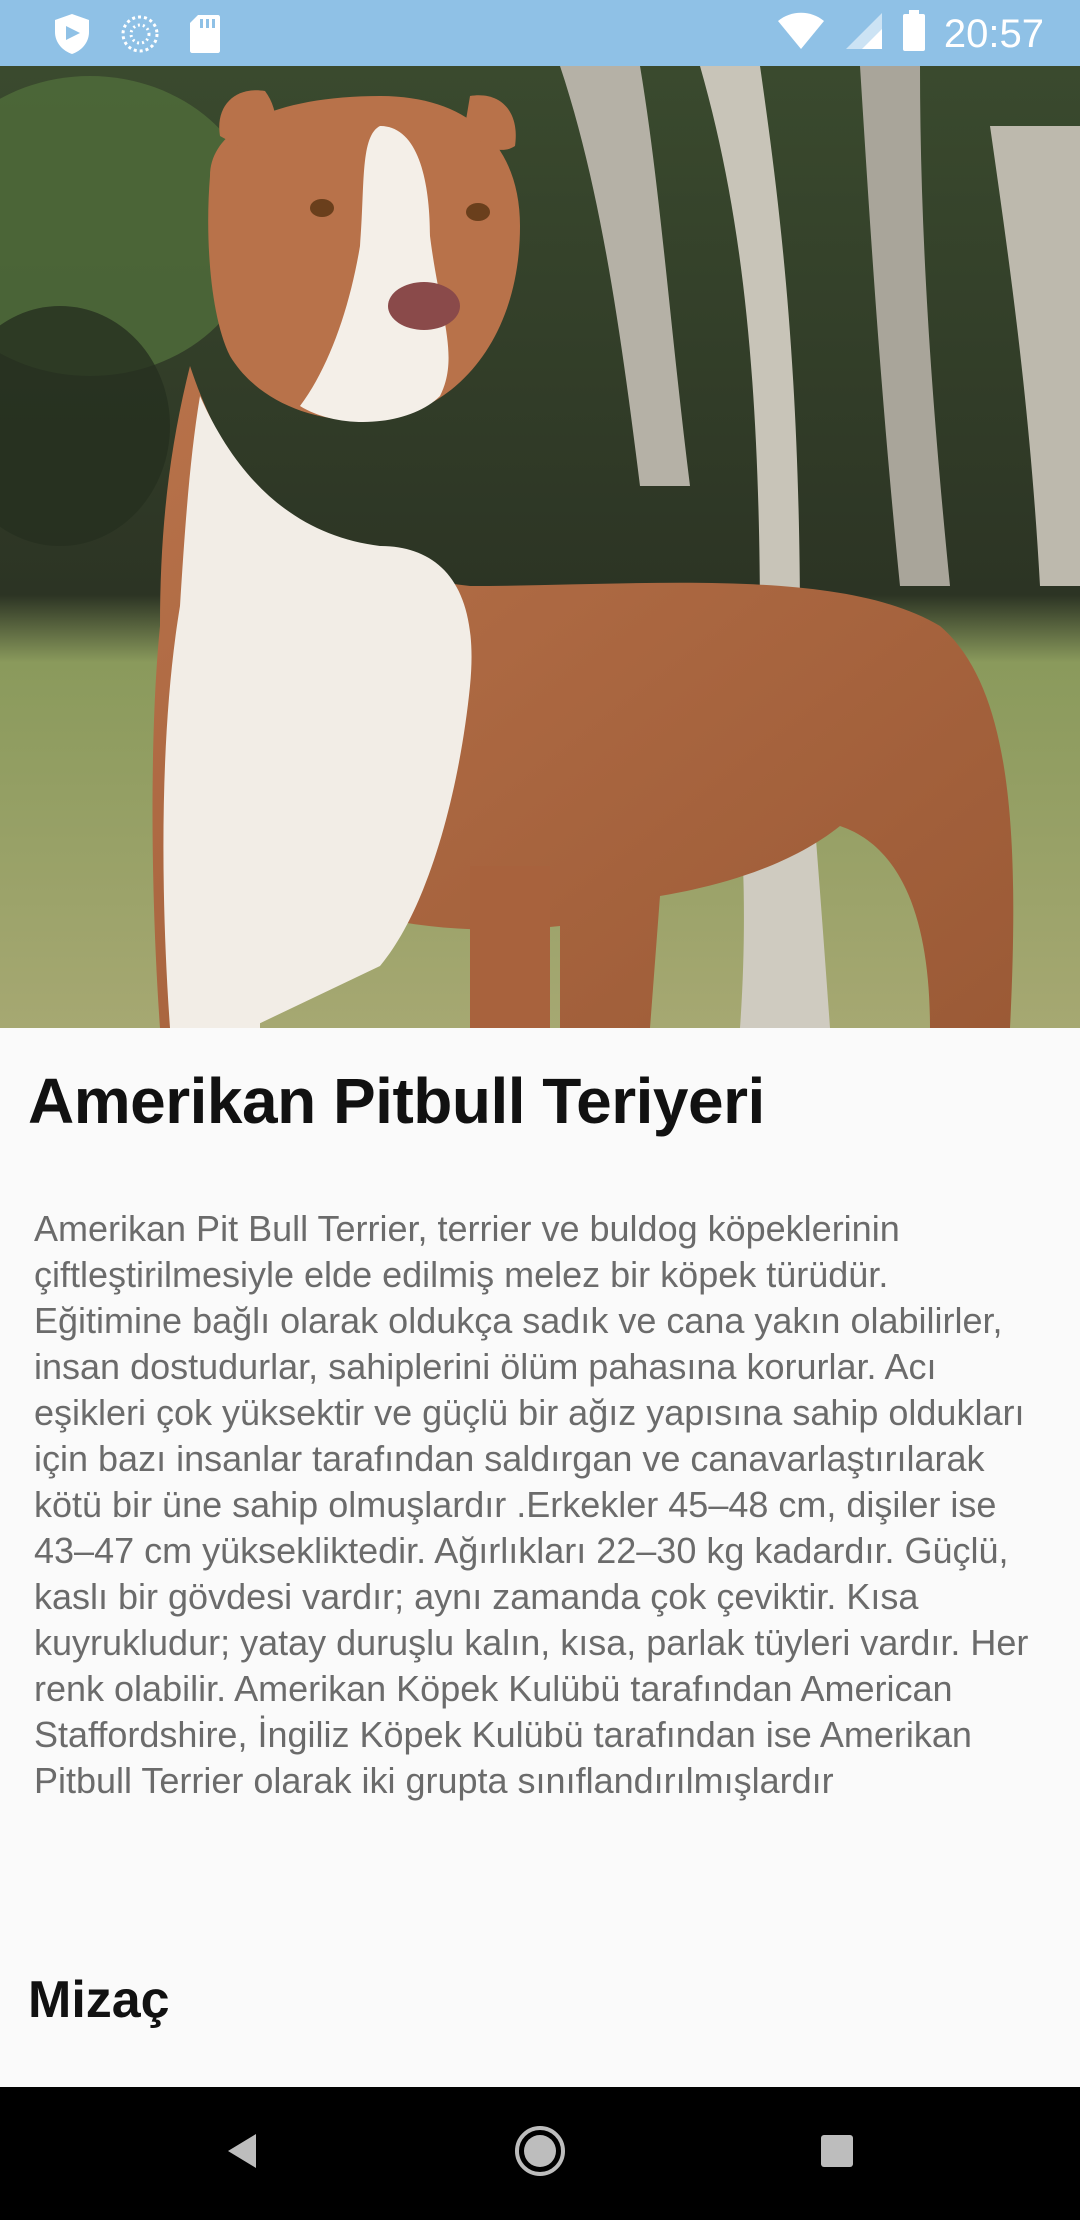  I want to click on status-clock: 20:57, so click(993, 33).